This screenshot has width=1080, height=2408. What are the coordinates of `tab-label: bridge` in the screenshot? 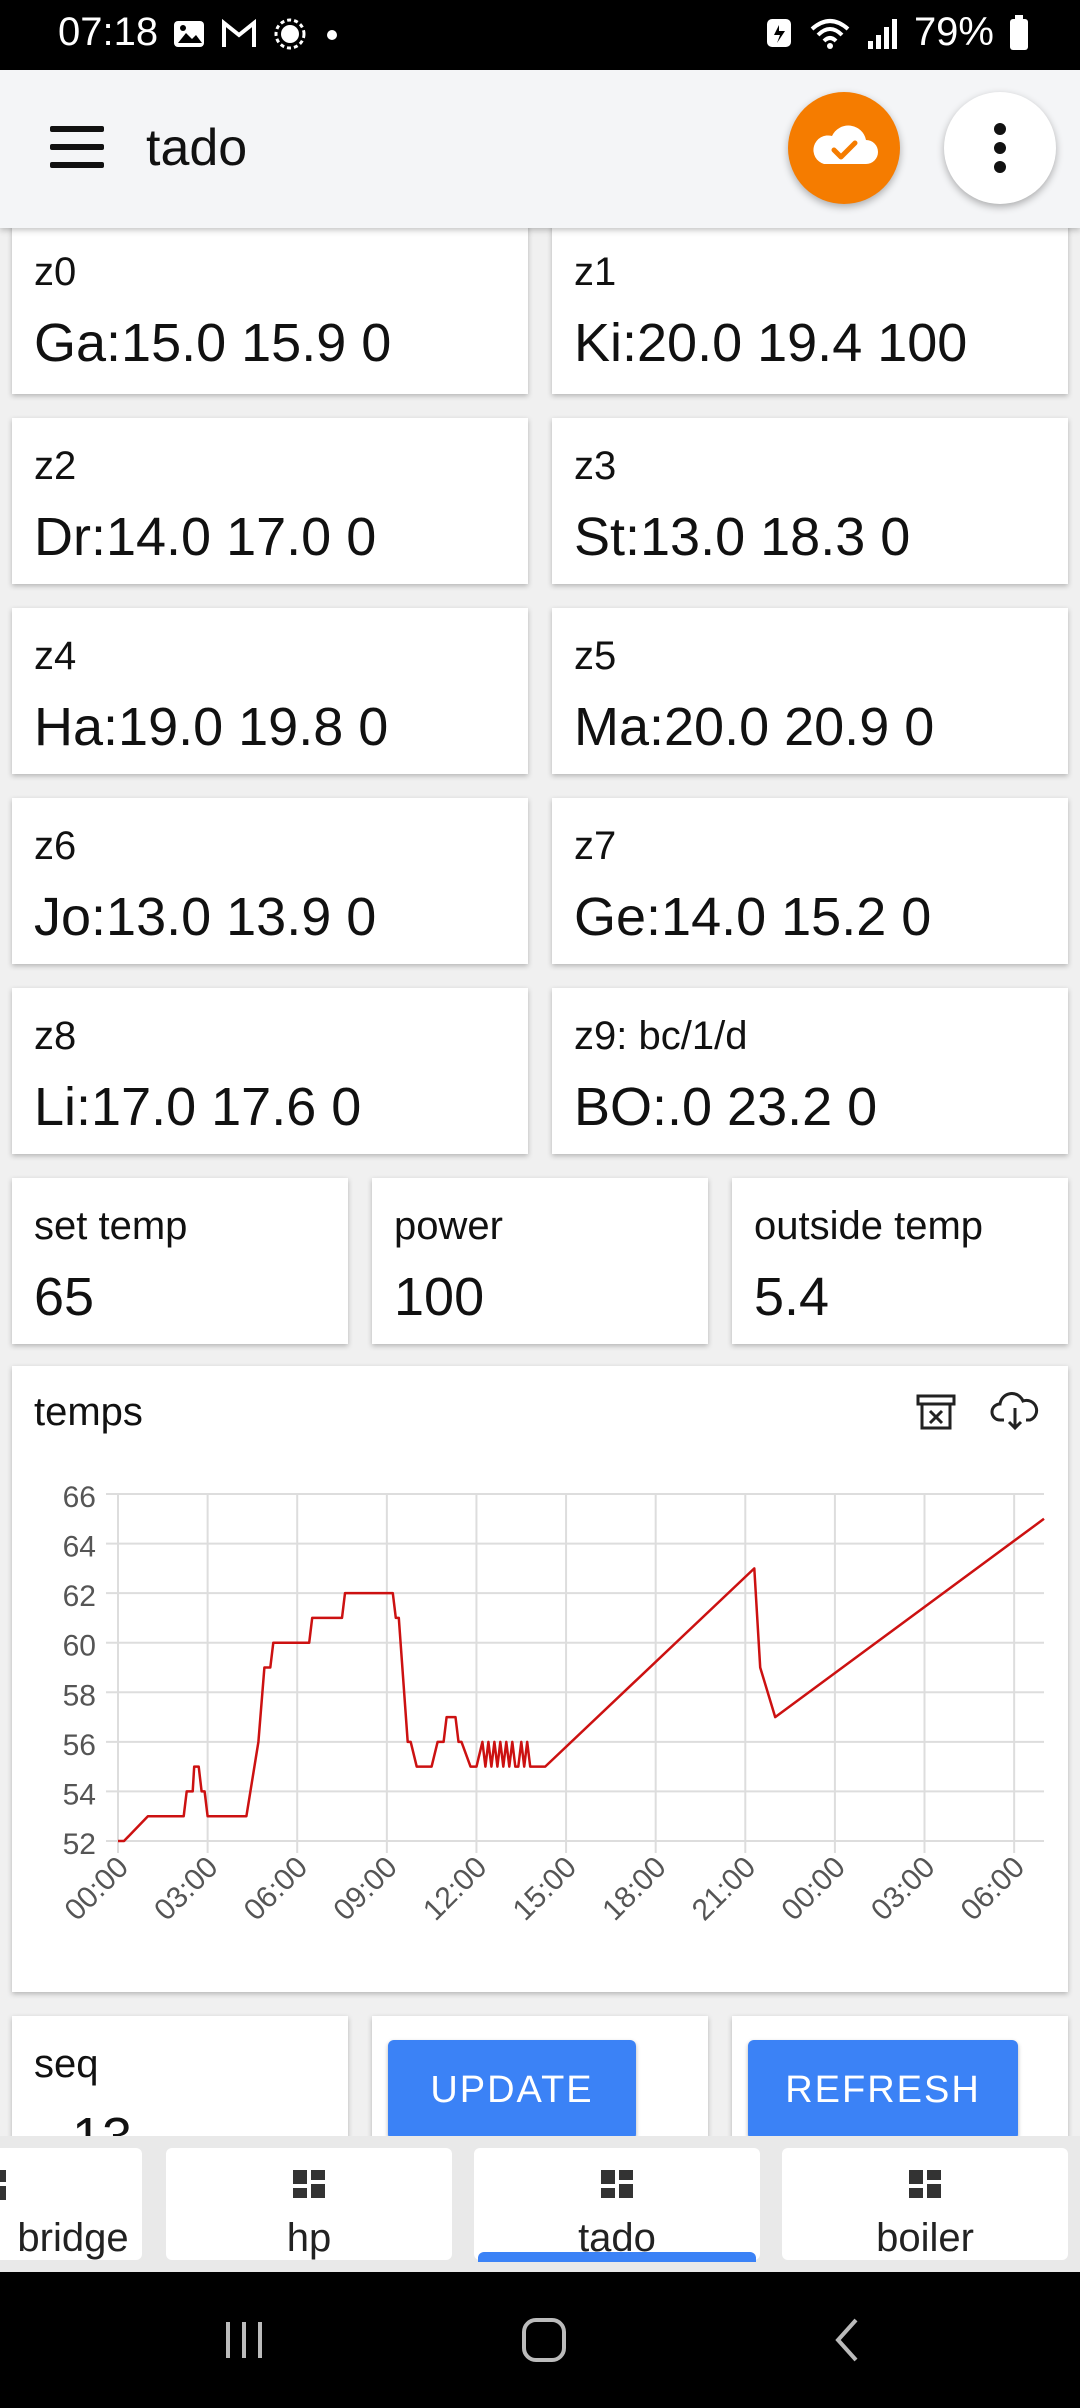 It's located at (73, 2238).